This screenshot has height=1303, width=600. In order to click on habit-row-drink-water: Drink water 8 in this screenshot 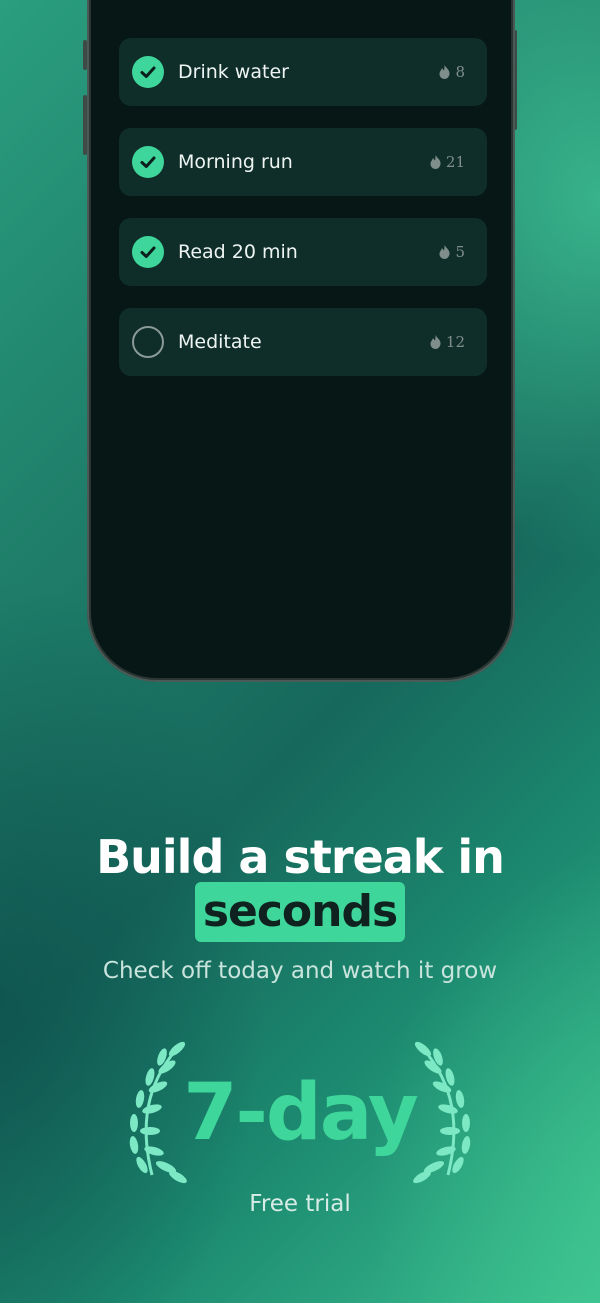, I will do `click(303, 72)`.